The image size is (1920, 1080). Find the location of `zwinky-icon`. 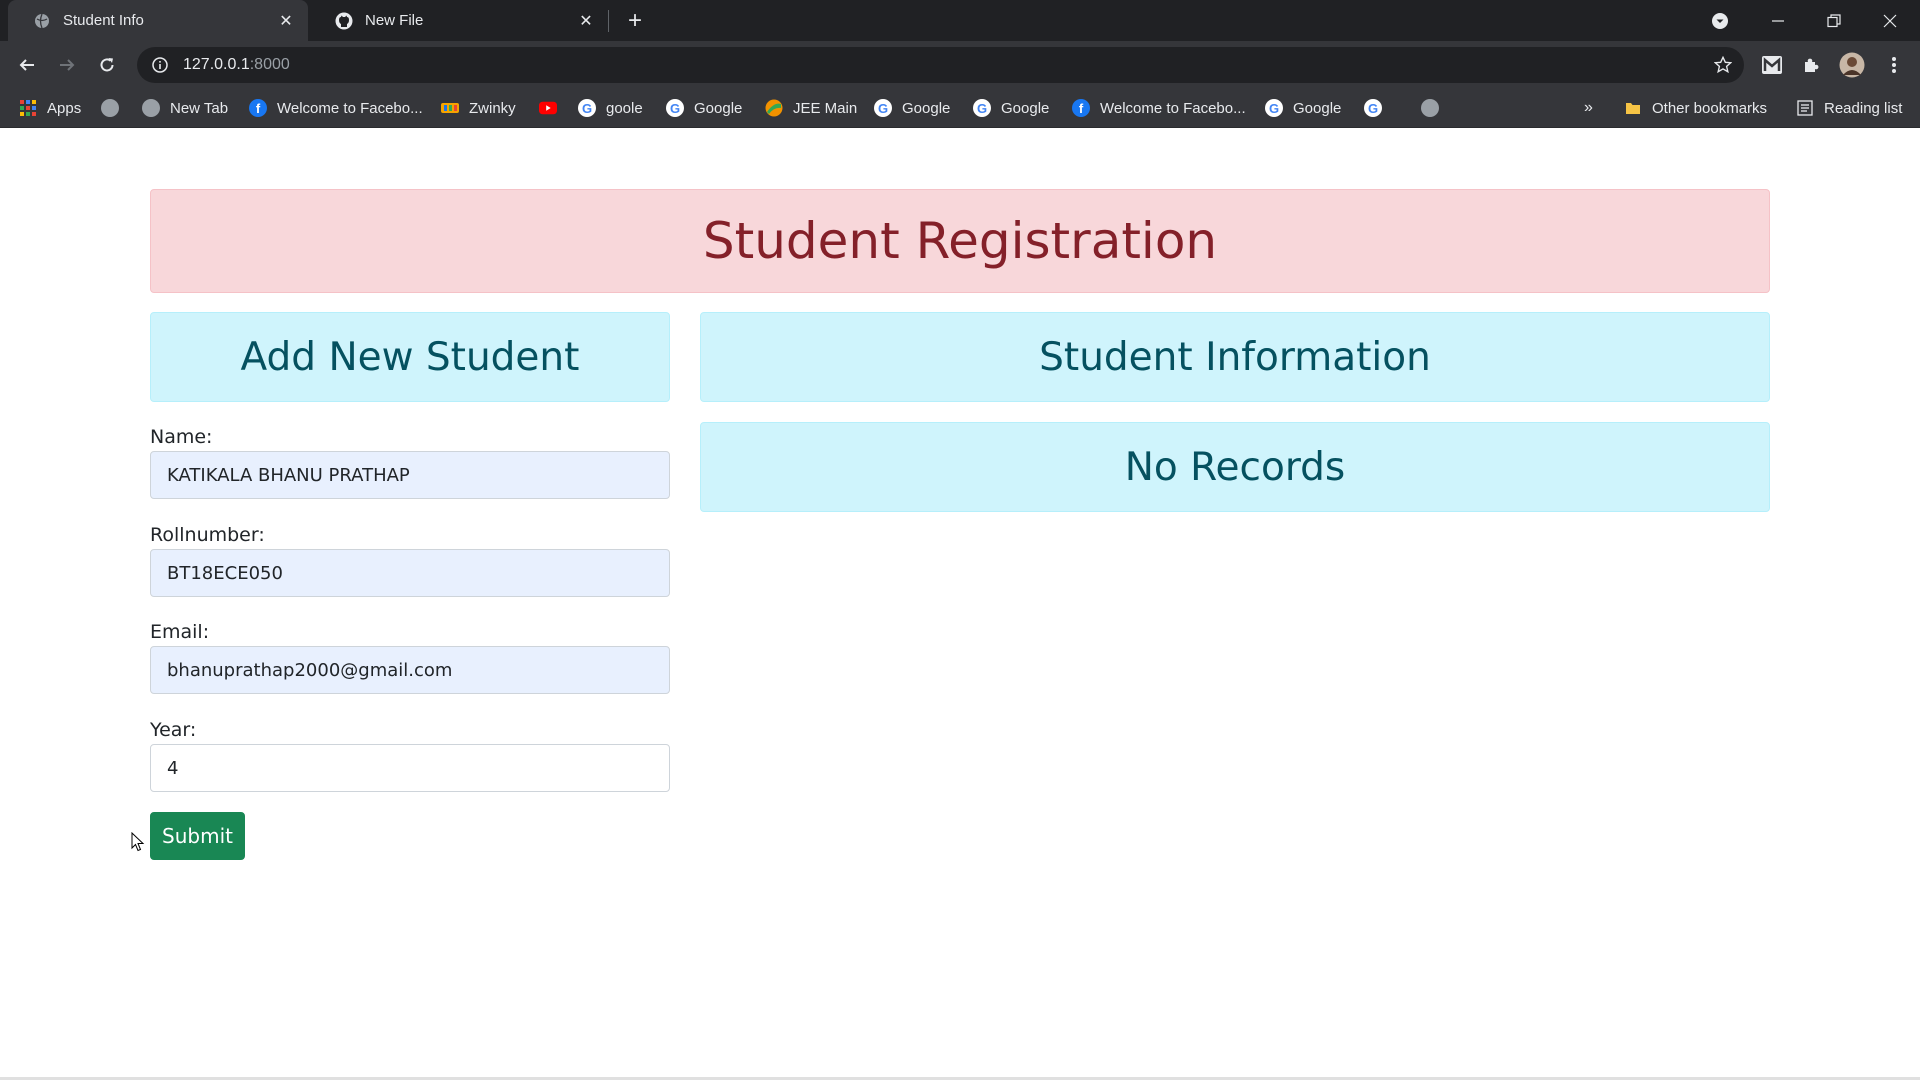

zwinky-icon is located at coordinates (450, 108).